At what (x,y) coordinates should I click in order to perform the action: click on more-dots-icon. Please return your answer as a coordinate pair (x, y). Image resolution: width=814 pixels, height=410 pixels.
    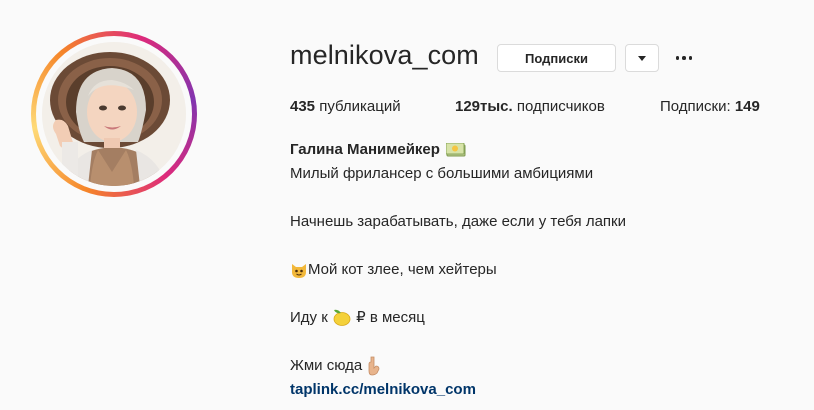
    Looking at the image, I should click on (677, 58).